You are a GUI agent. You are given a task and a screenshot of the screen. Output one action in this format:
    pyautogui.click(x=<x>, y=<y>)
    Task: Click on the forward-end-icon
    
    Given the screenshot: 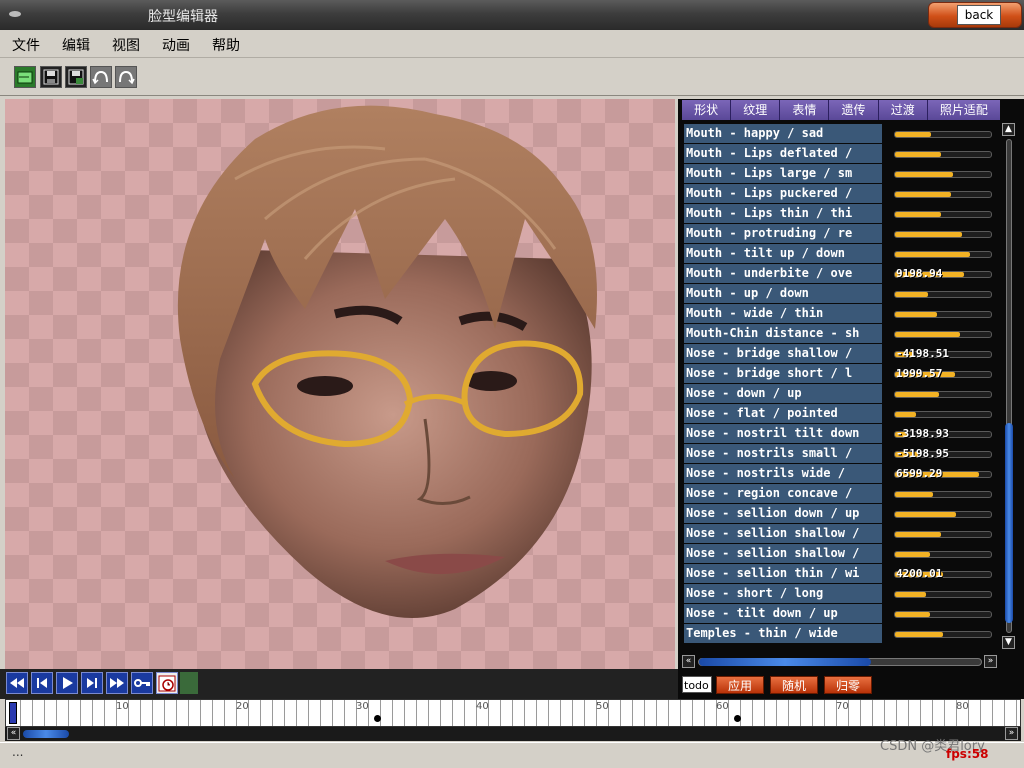 What is the action you would take?
    pyautogui.click(x=117, y=683)
    